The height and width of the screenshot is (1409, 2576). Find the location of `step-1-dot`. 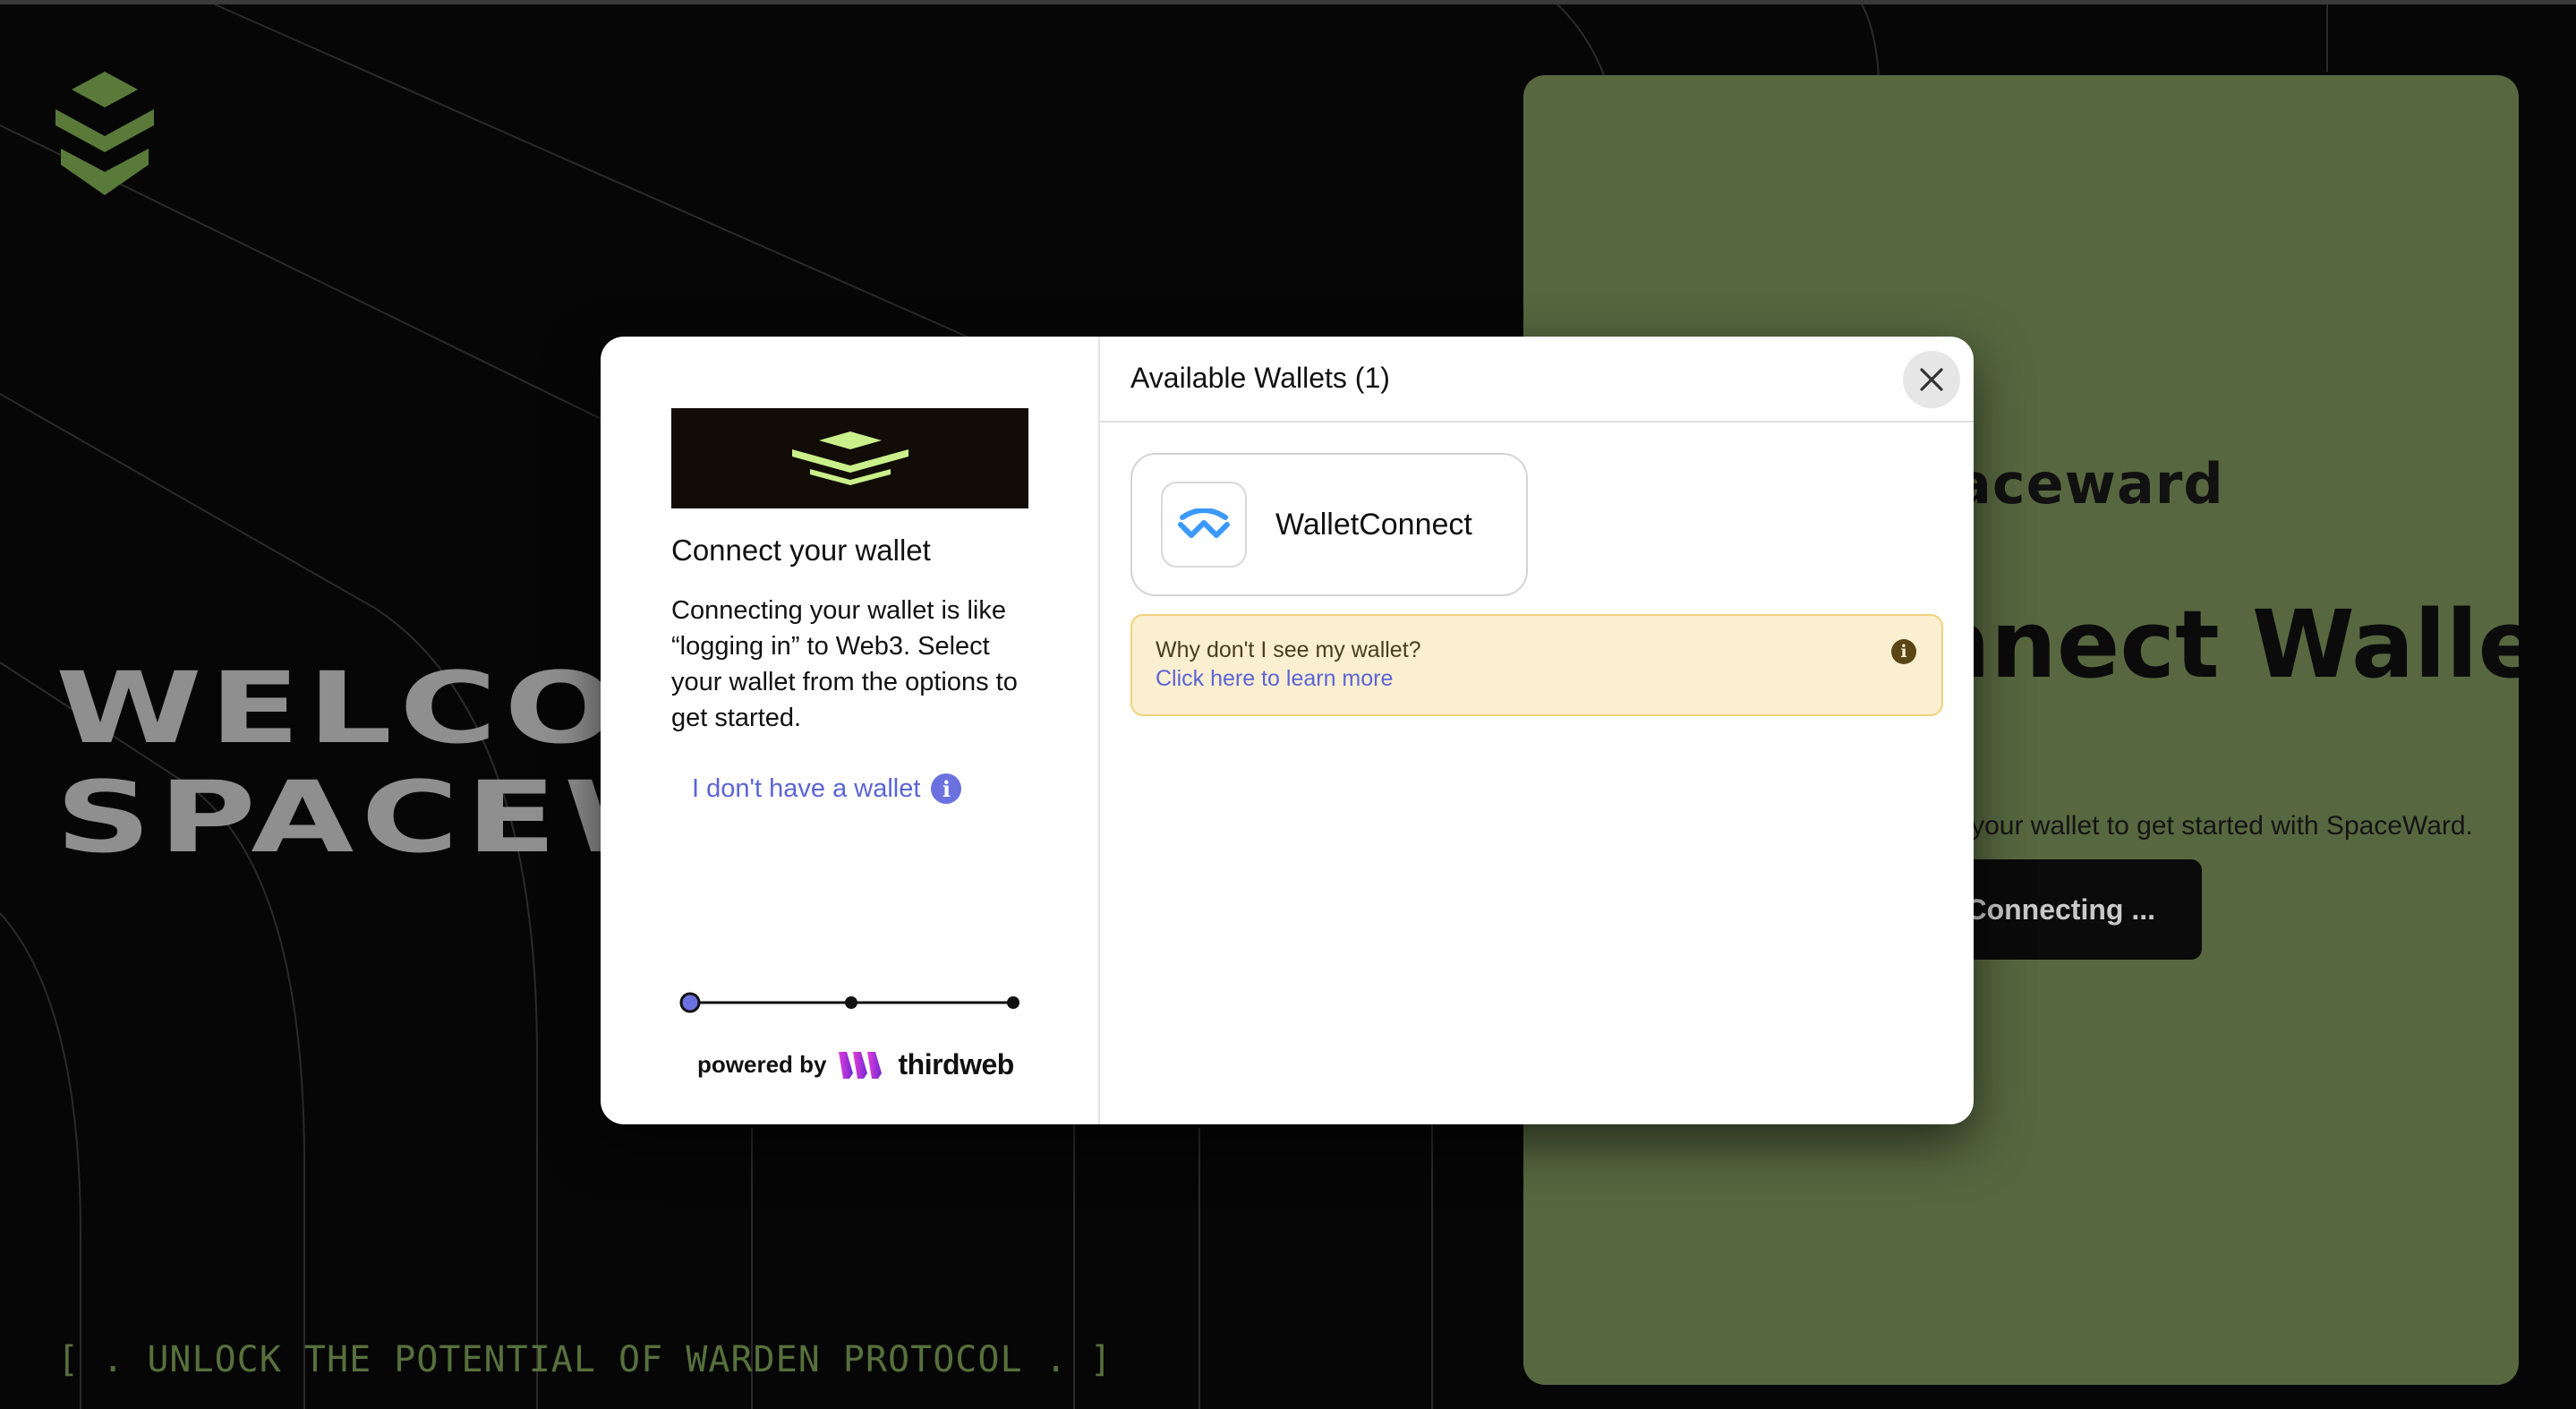

step-1-dot is located at coordinates (690, 1003).